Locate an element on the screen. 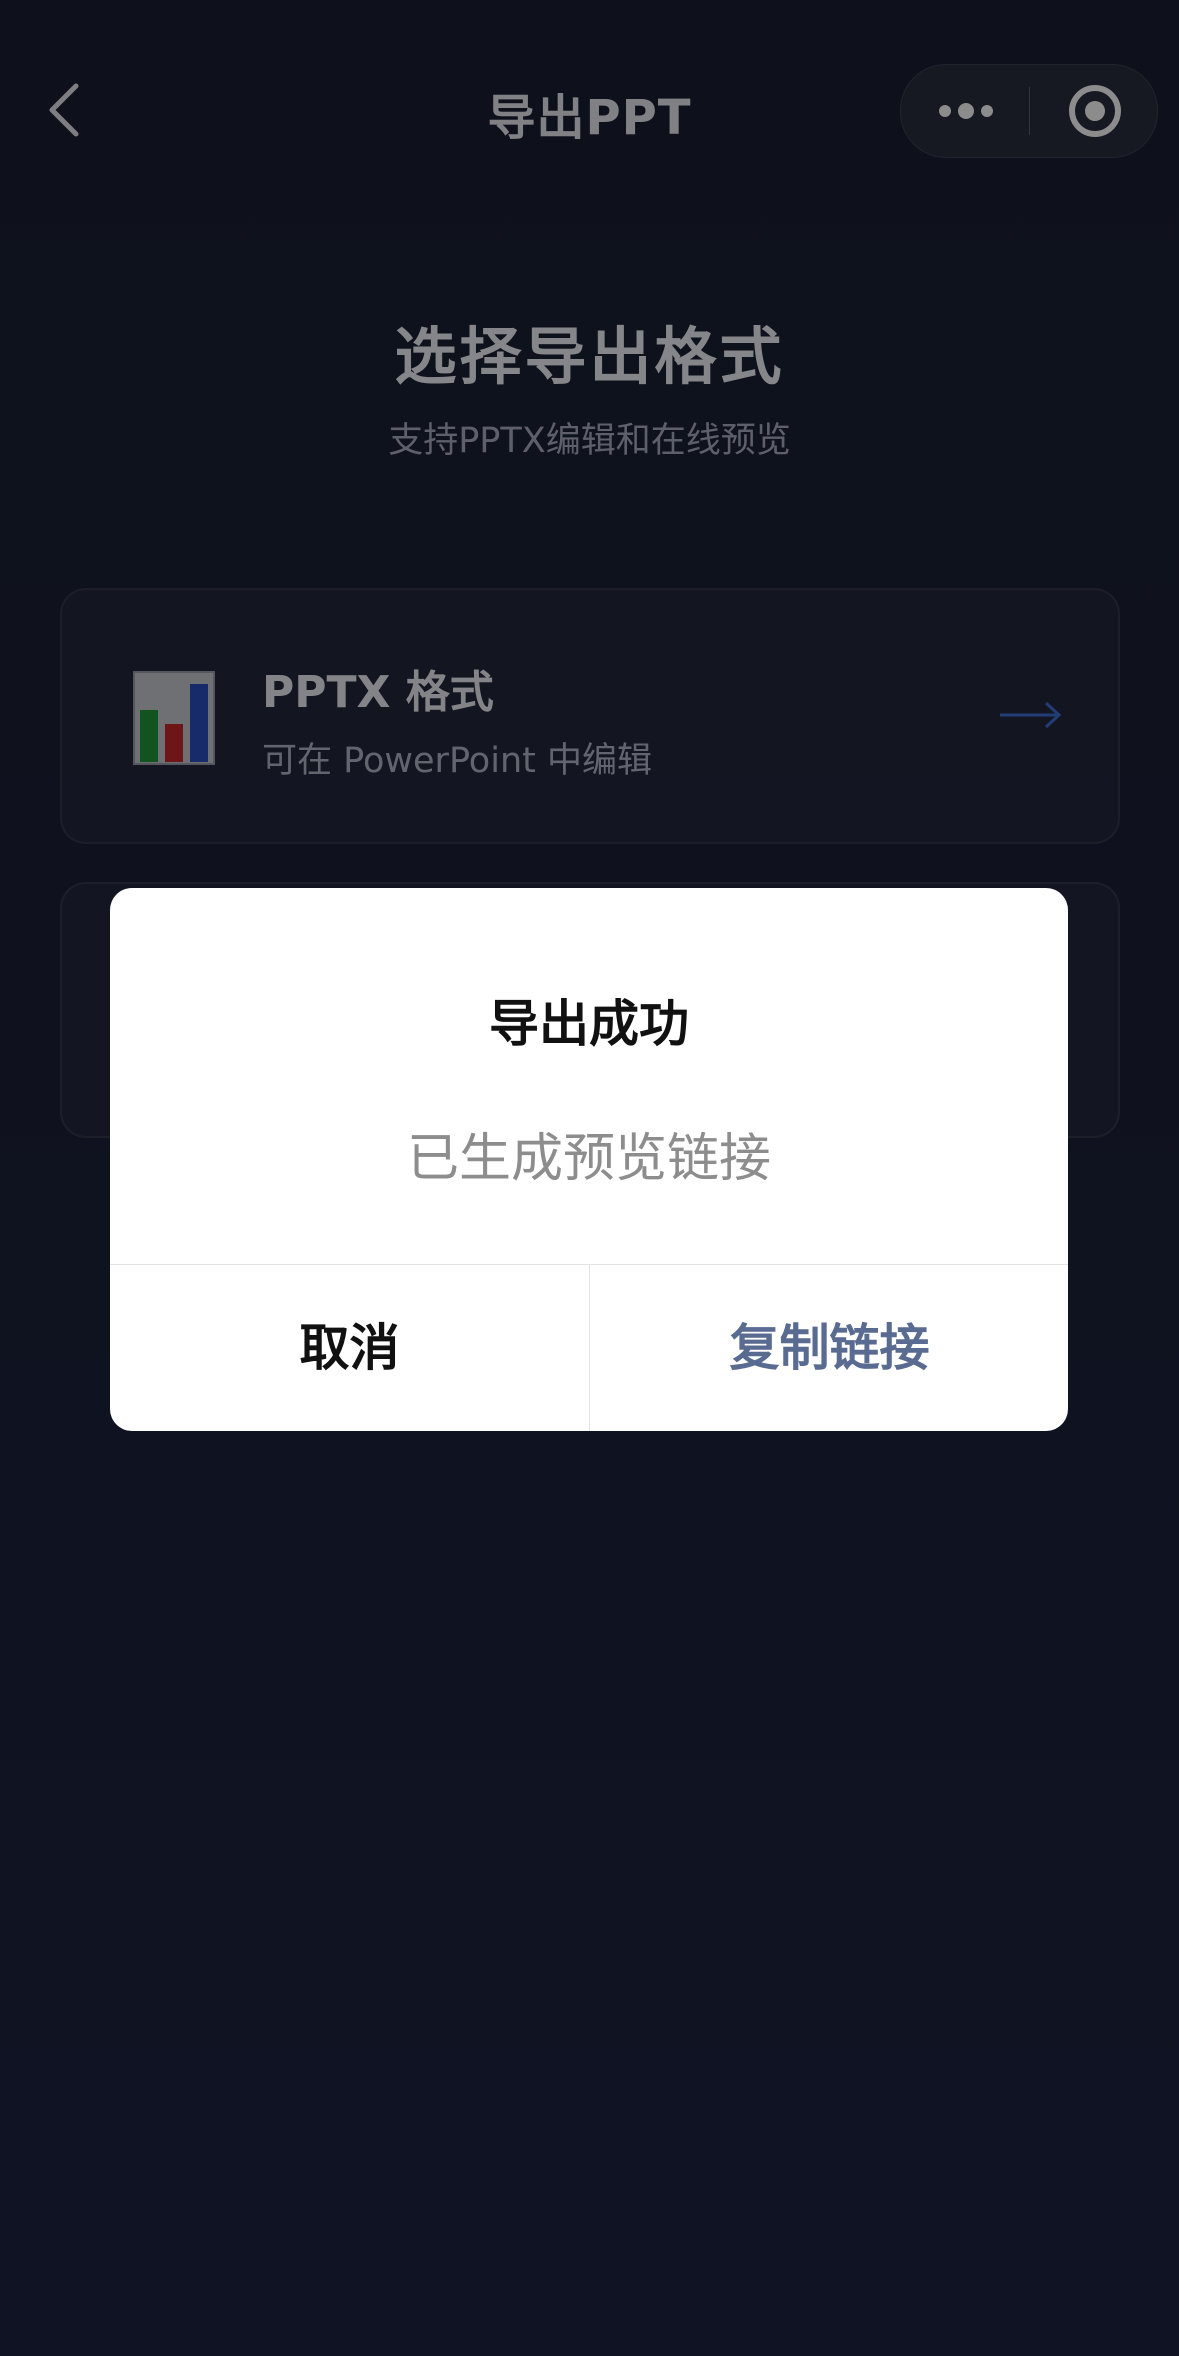 The image size is (1179, 2356). dialog-title: 导出成功 is located at coordinates (589, 1024).